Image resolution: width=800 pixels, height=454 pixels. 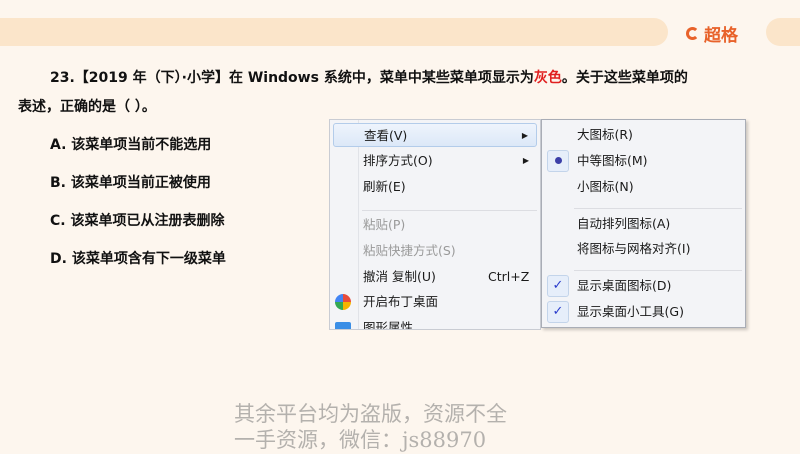 What do you see at coordinates (783, 32) in the screenshot?
I see `header-band-right` at bounding box center [783, 32].